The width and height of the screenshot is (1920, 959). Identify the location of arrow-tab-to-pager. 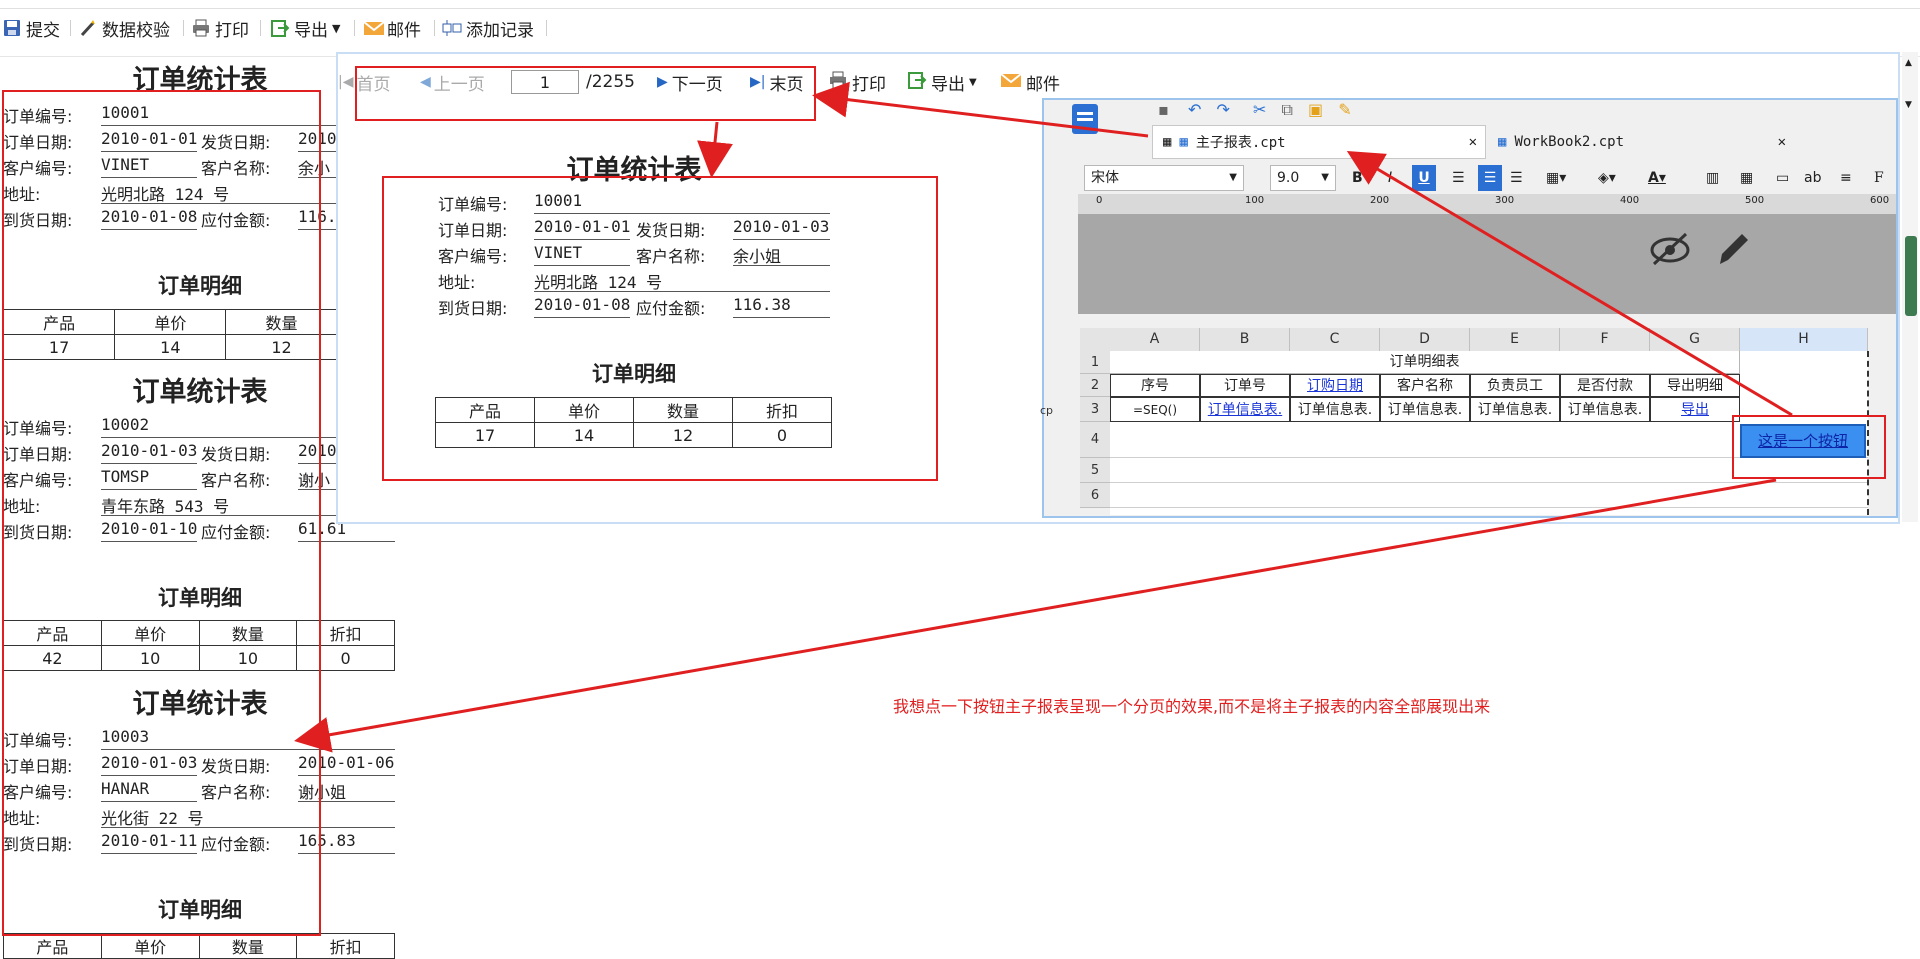
(980, 109).